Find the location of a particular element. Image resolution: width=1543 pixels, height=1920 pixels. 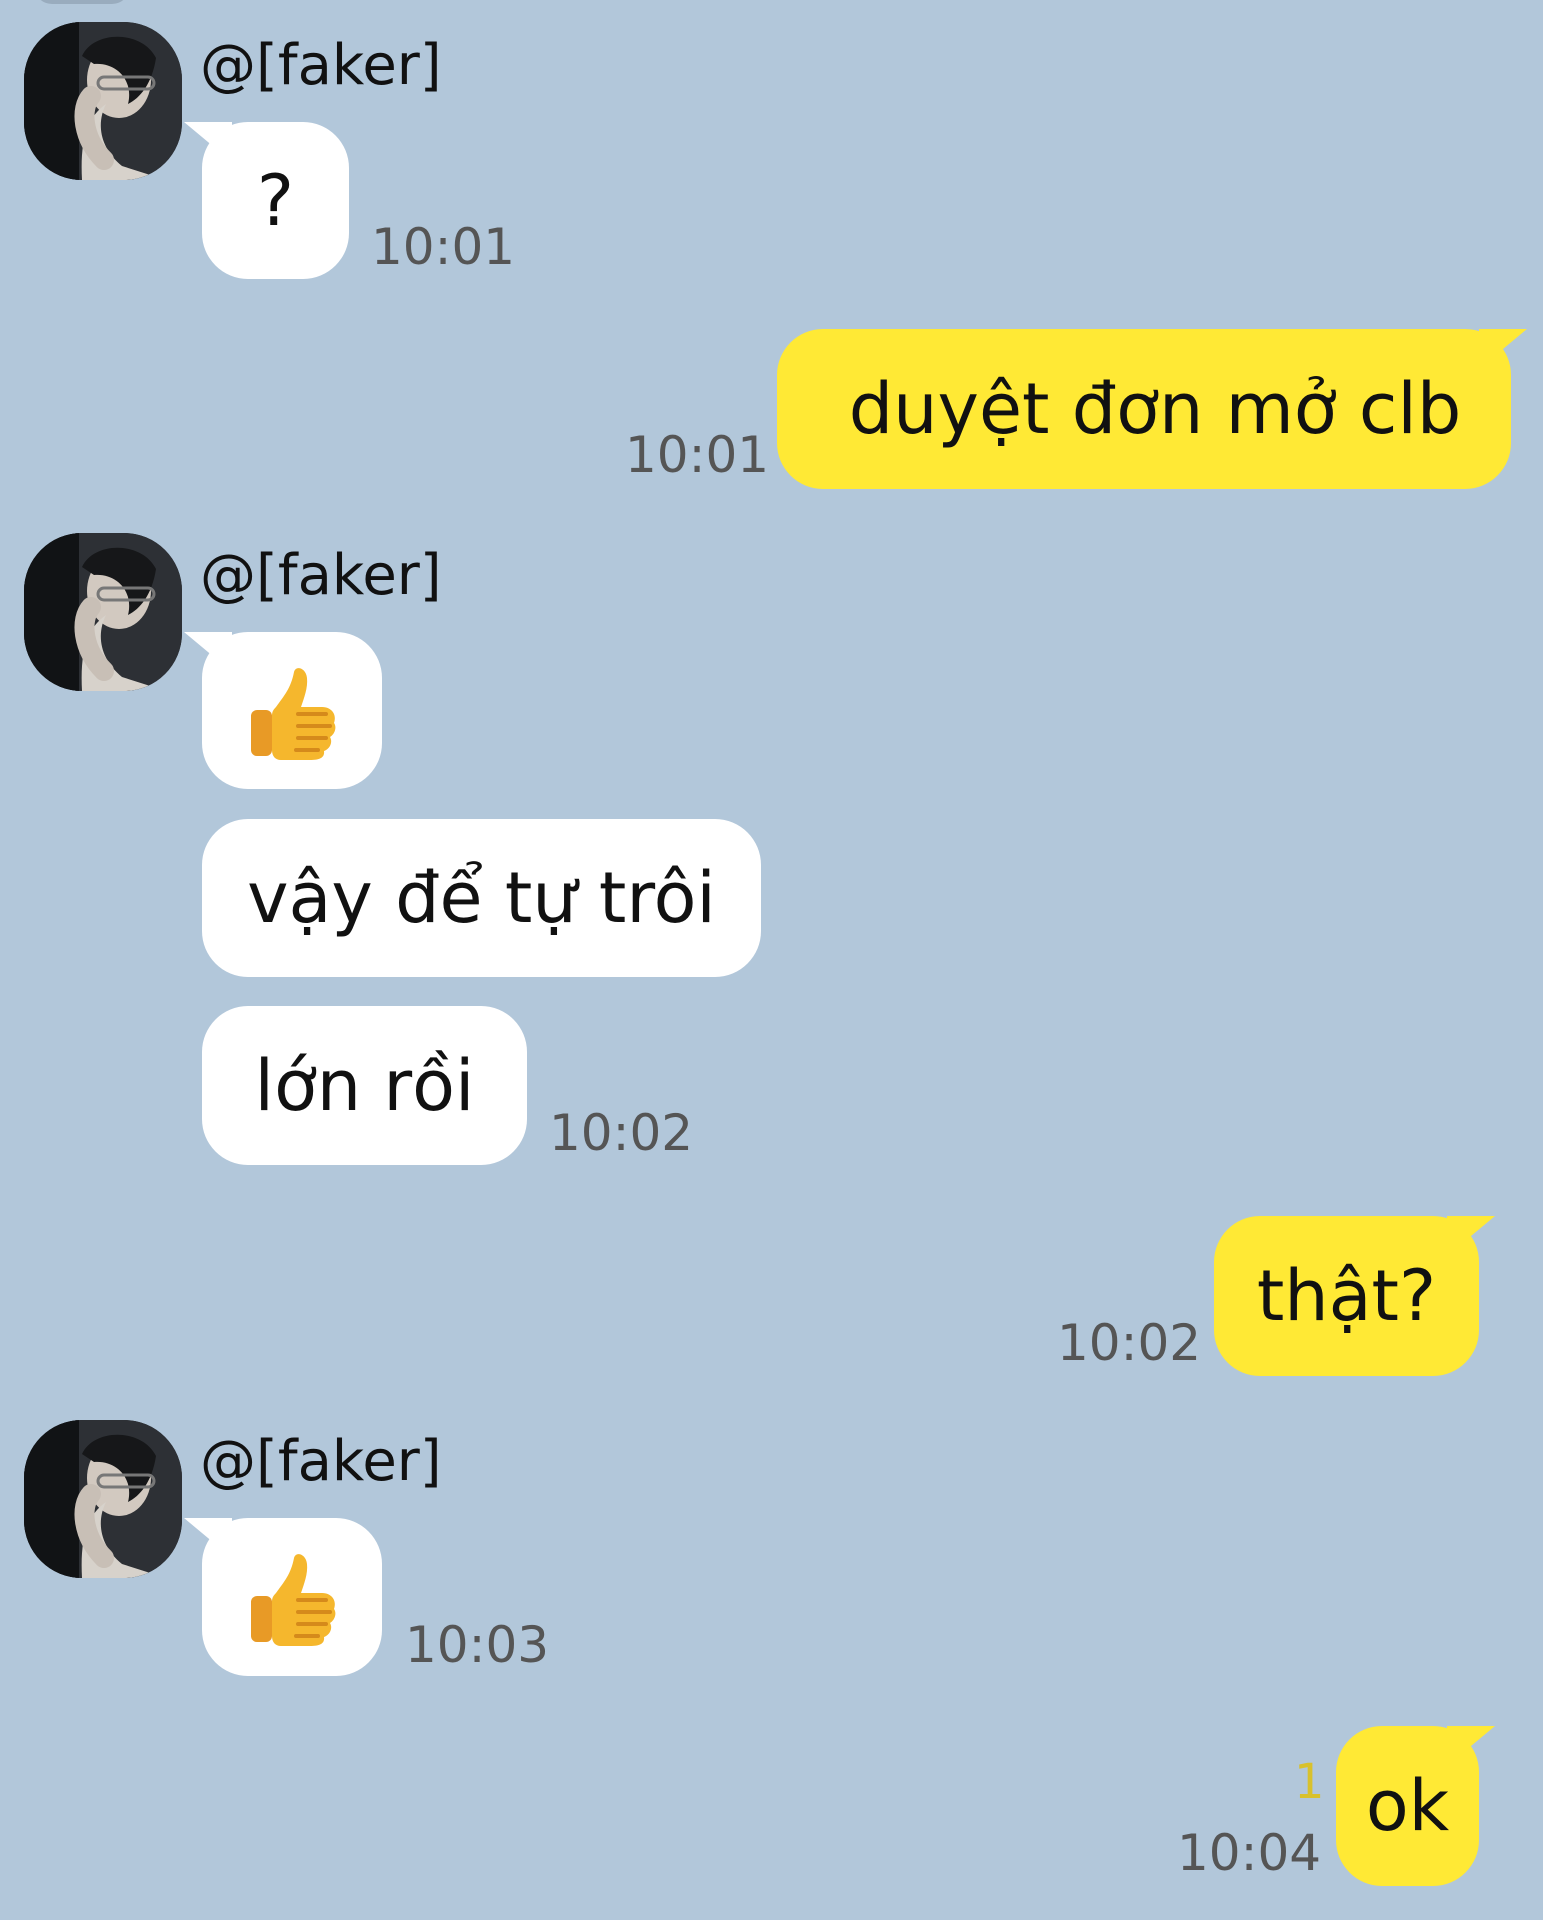

outgoing-message-bubble: ok is located at coordinates (1407, 1806).